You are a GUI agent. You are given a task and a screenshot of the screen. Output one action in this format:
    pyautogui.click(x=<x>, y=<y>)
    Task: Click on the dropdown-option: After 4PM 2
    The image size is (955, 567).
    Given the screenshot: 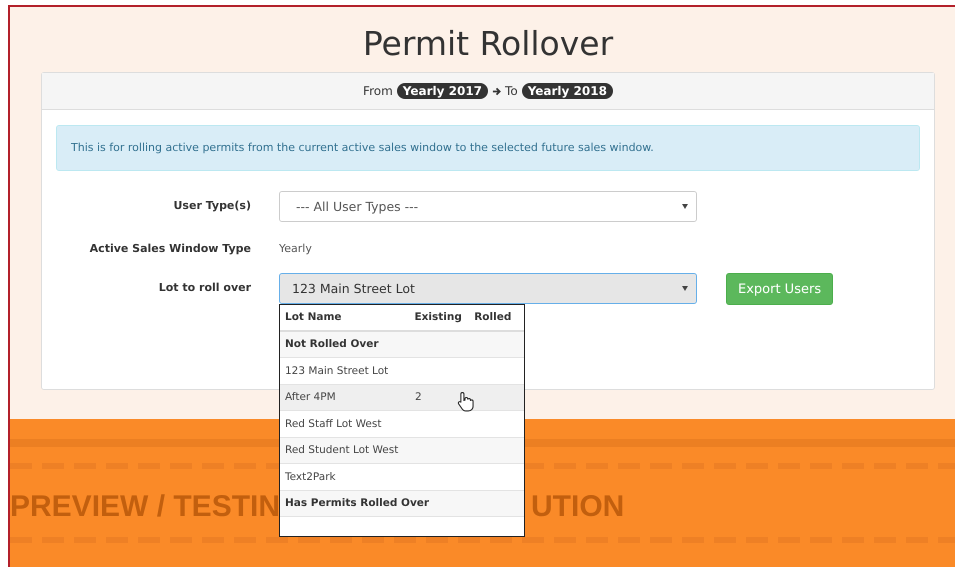 What is the action you would take?
    pyautogui.click(x=402, y=397)
    